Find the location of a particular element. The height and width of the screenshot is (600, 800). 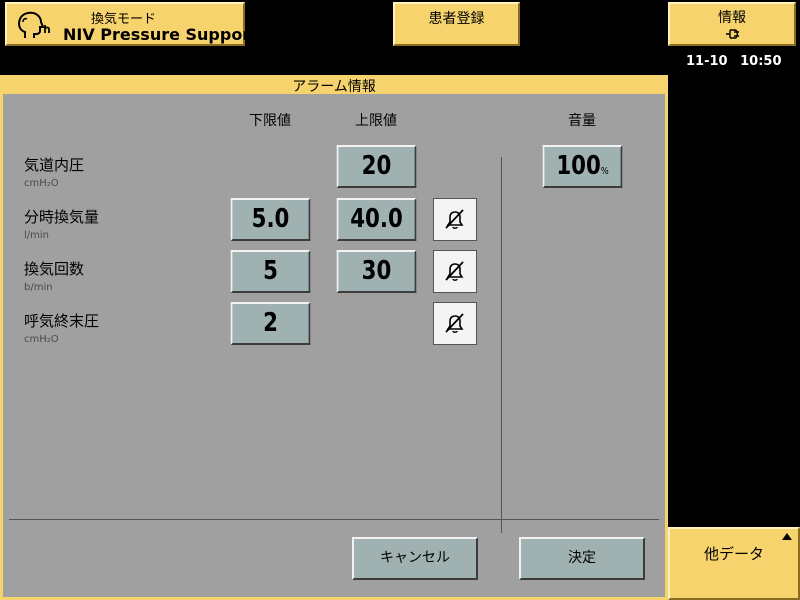

peep-mute-button is located at coordinates (455, 323).